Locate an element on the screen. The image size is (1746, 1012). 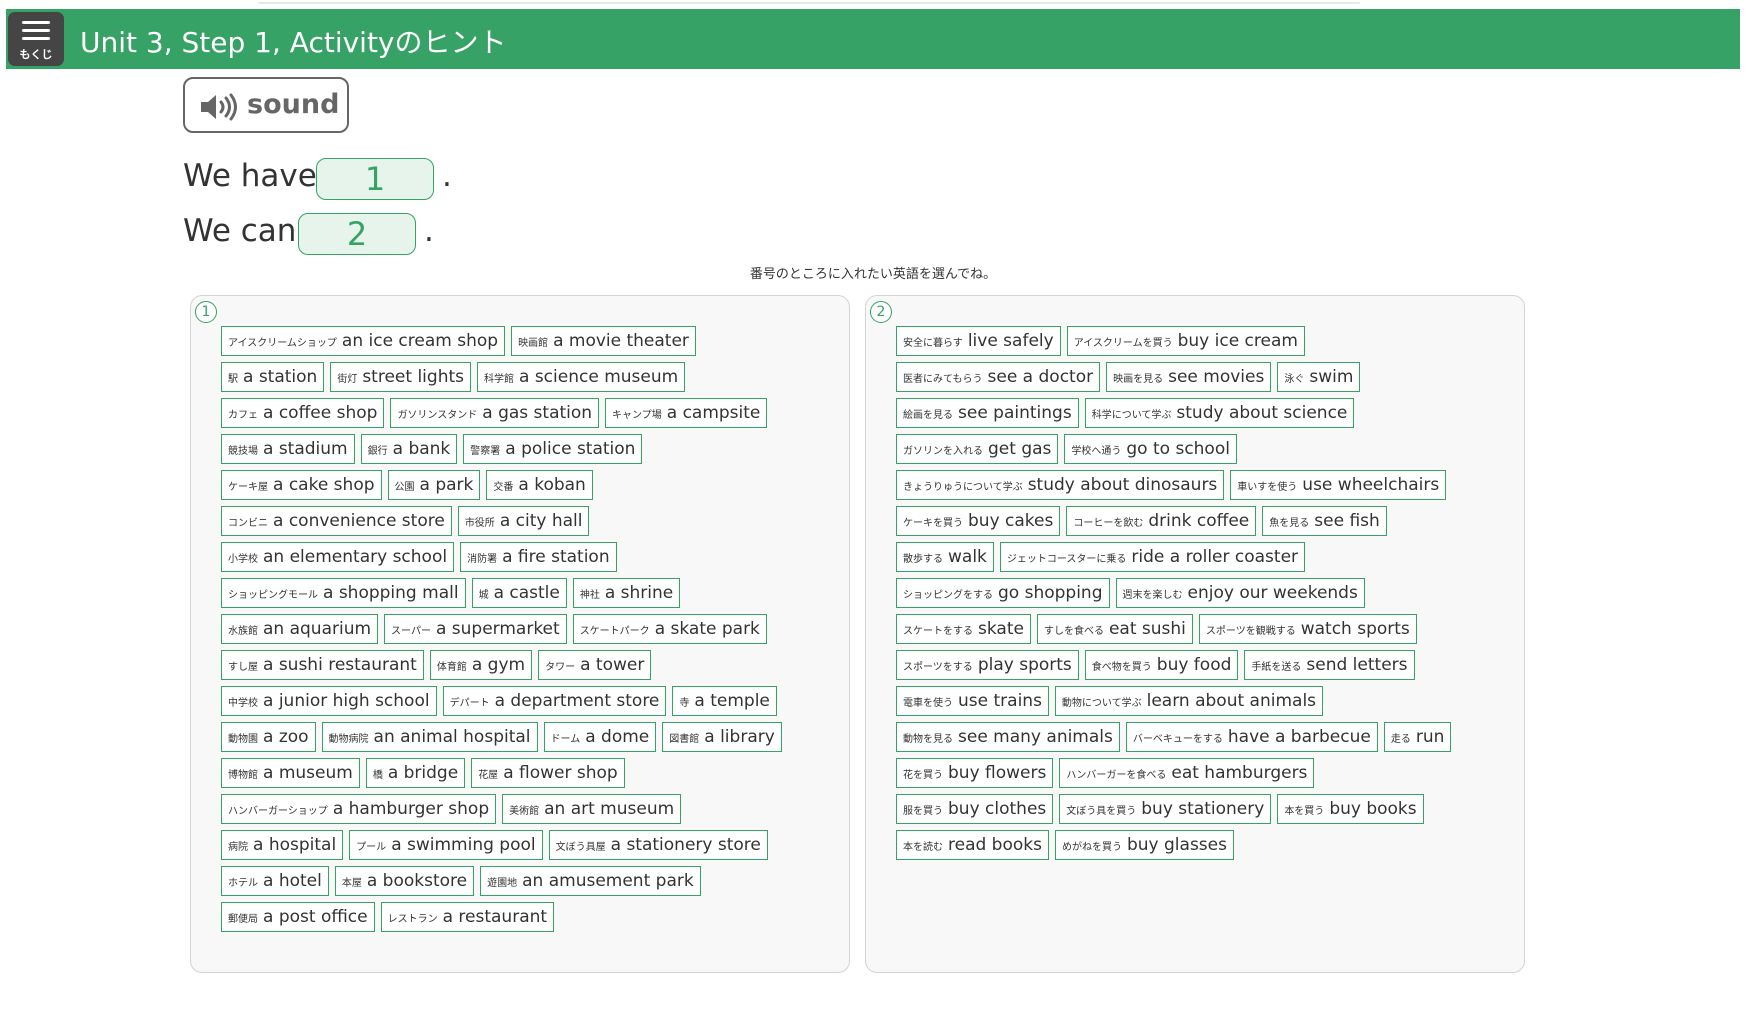
choice-chip: デパート a department store is located at coordinates (554, 701).